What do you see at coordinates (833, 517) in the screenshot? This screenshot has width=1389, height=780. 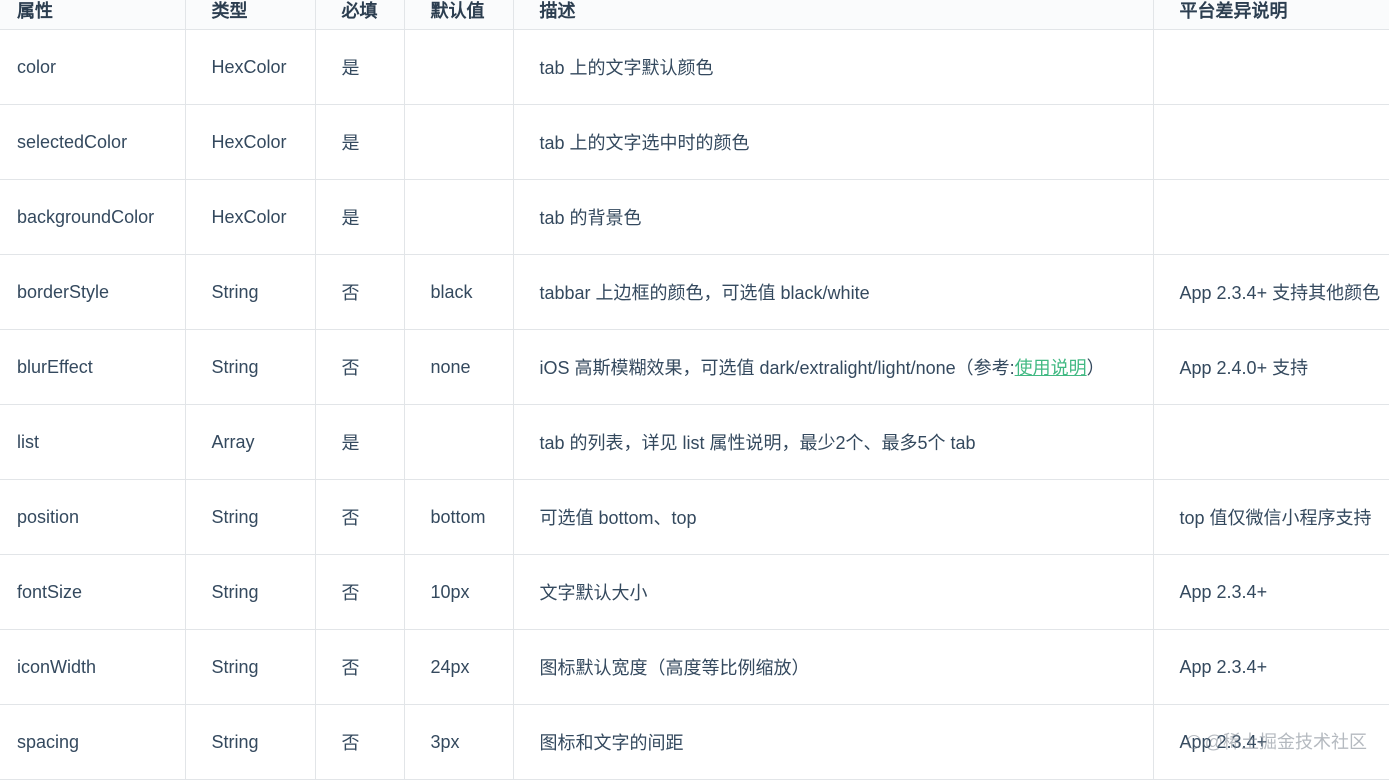 I see `cell-description: 可选值 bottom、top` at bounding box center [833, 517].